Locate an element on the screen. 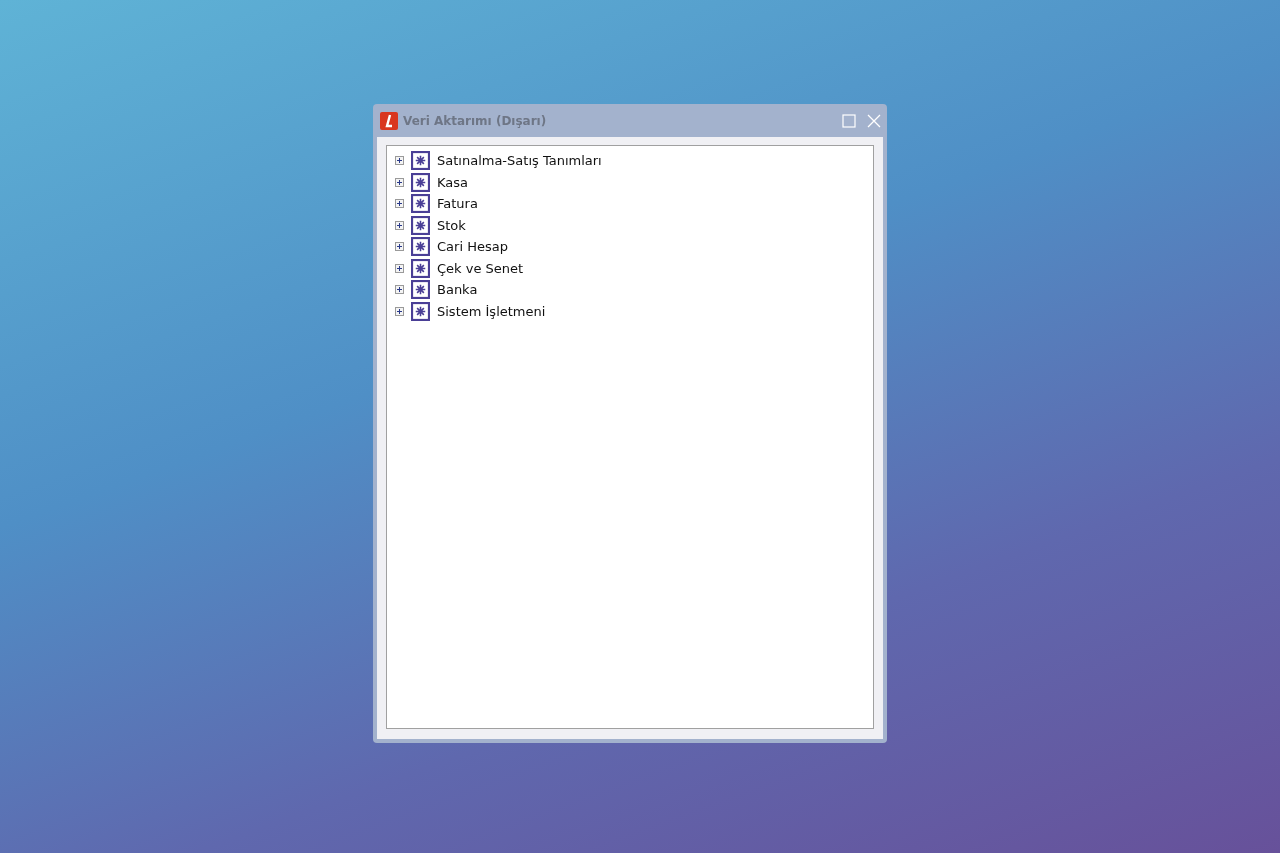 This screenshot has width=1280, height=853. tree-item: Banka is located at coordinates (457, 290).